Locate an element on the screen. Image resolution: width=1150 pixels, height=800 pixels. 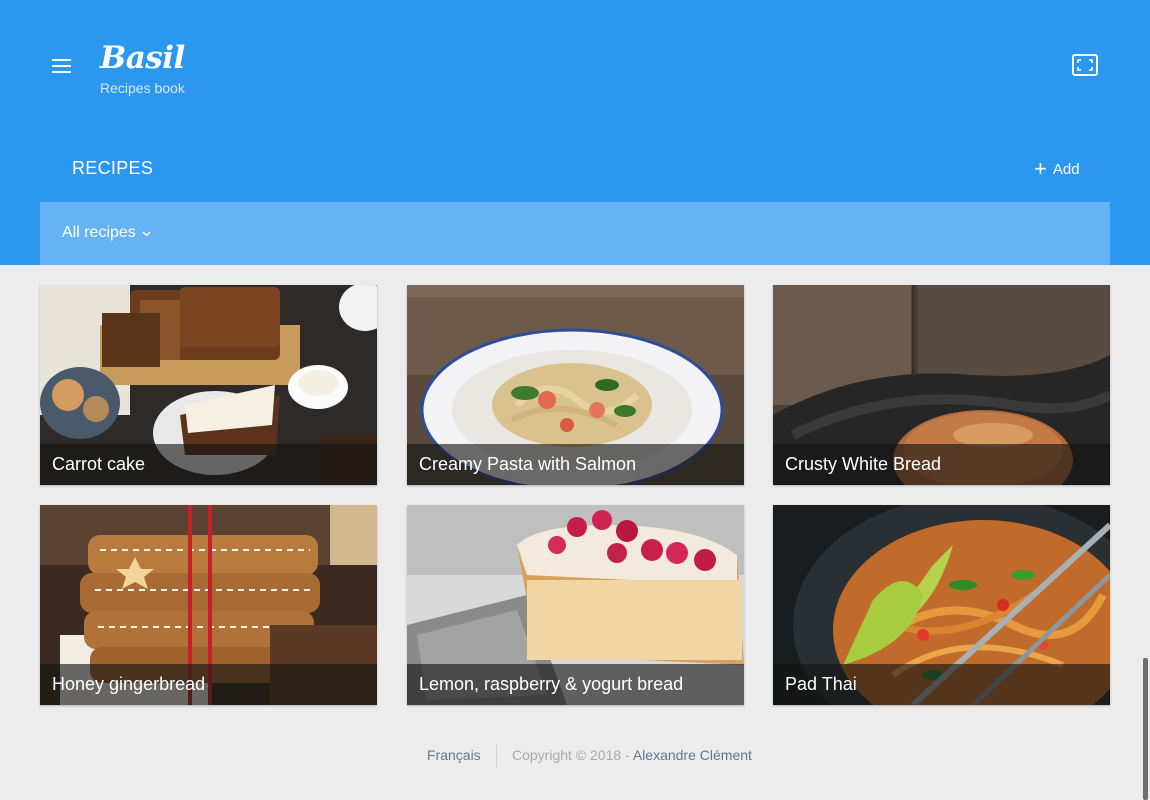
recipe-caption: Honey gingerbread is located at coordinates (208, 684).